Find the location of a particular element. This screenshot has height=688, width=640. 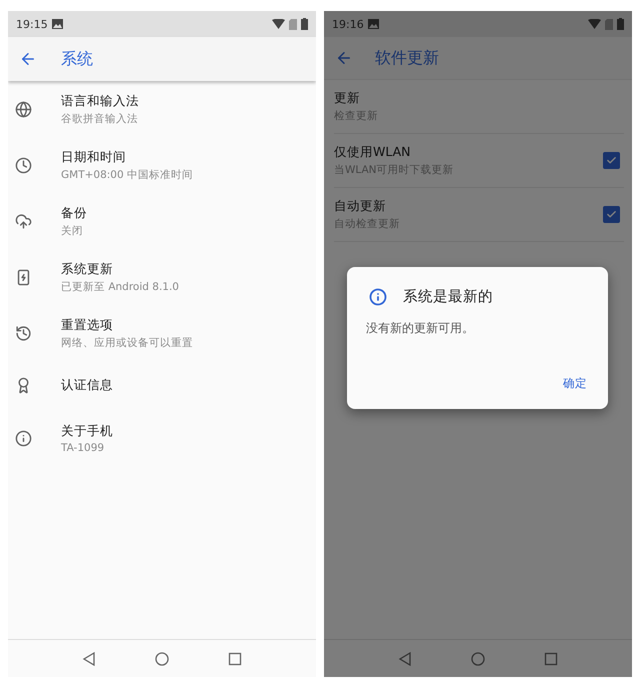

item-title: 系统更新 is located at coordinates (87, 269).